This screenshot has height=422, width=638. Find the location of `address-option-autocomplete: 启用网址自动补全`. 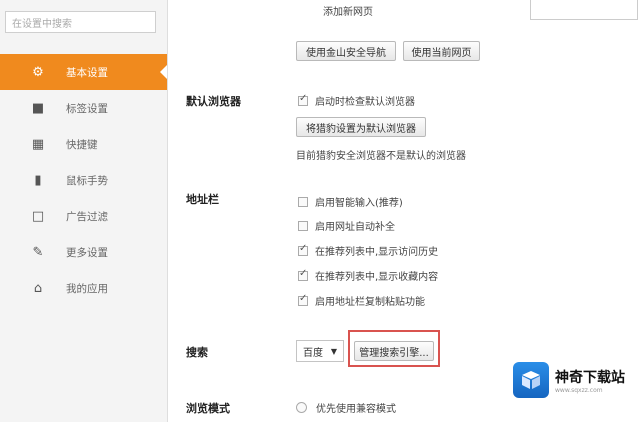

address-option-autocomplete: 启用网址自动补全 is located at coordinates (346, 225).